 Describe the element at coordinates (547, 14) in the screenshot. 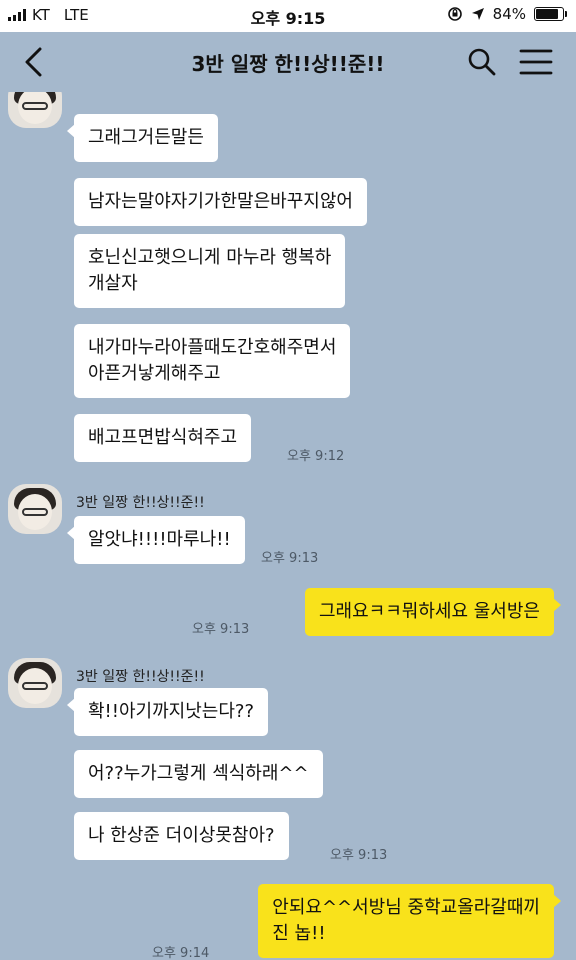

I see `battery-fill` at that location.